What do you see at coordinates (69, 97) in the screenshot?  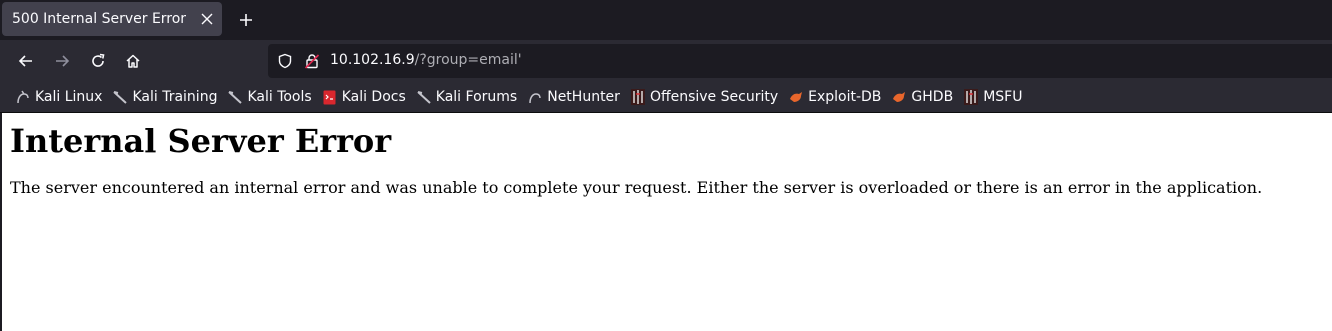 I see `bookmark-label: Kali Linux` at bounding box center [69, 97].